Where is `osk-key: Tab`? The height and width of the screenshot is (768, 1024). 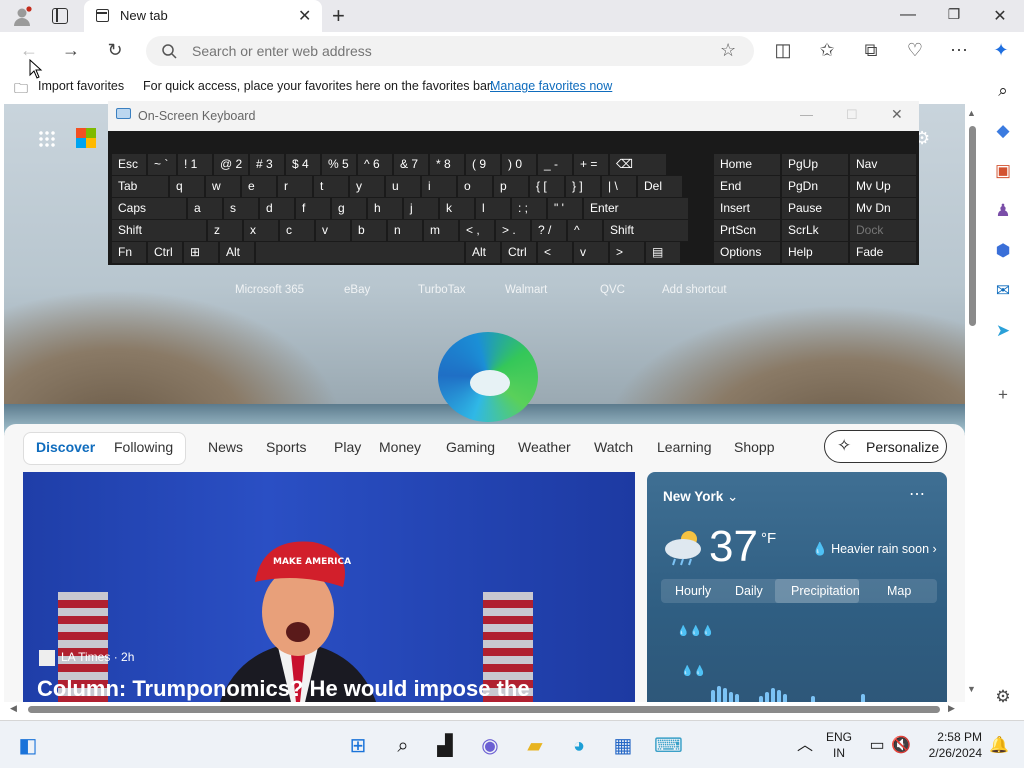
osk-key: Tab is located at coordinates (140, 186).